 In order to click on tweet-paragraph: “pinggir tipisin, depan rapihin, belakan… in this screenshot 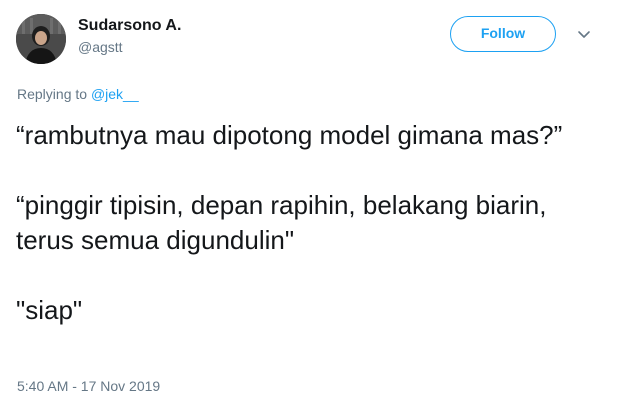, I will do `click(285, 222)`.